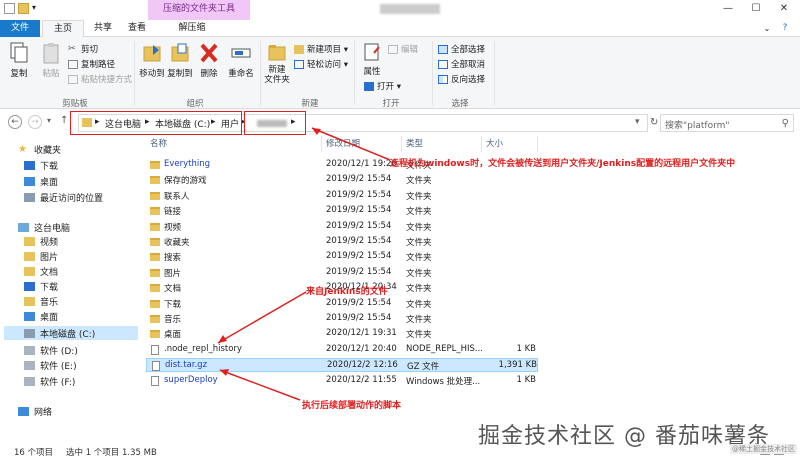 The image size is (800, 460). Describe the element at coordinates (87, 227) in the screenshot. I see `nav-this-pc: 这台电脑` at that location.